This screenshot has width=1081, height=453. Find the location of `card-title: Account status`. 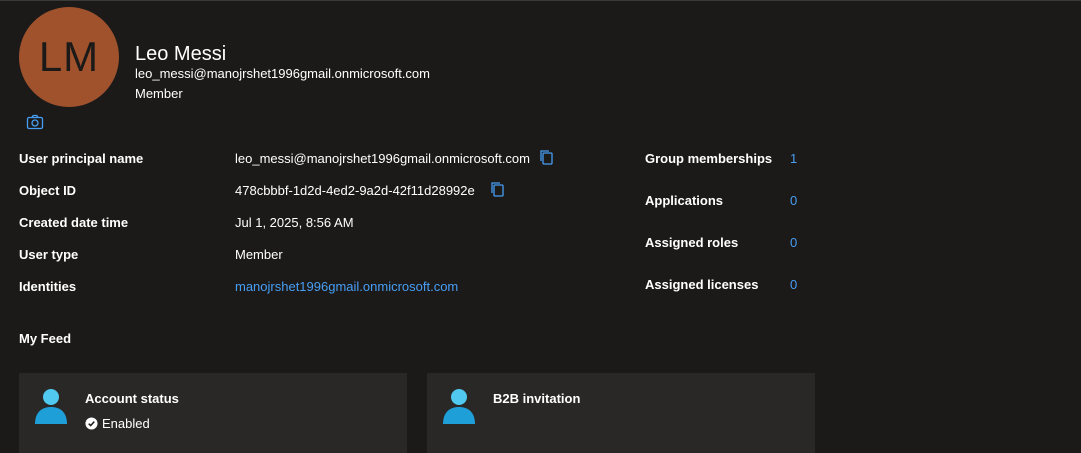

card-title: Account status is located at coordinates (132, 398).